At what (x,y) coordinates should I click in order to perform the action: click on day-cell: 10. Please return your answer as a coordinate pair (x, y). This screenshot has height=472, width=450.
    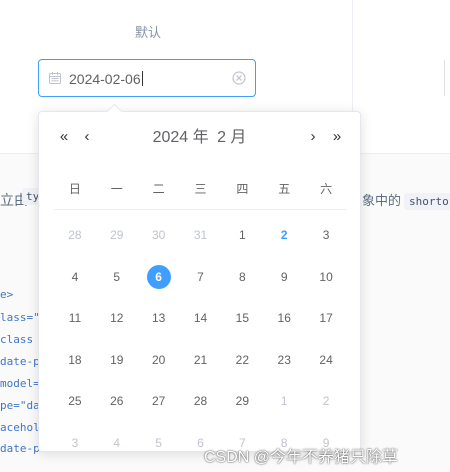
    Looking at the image, I should click on (326, 277).